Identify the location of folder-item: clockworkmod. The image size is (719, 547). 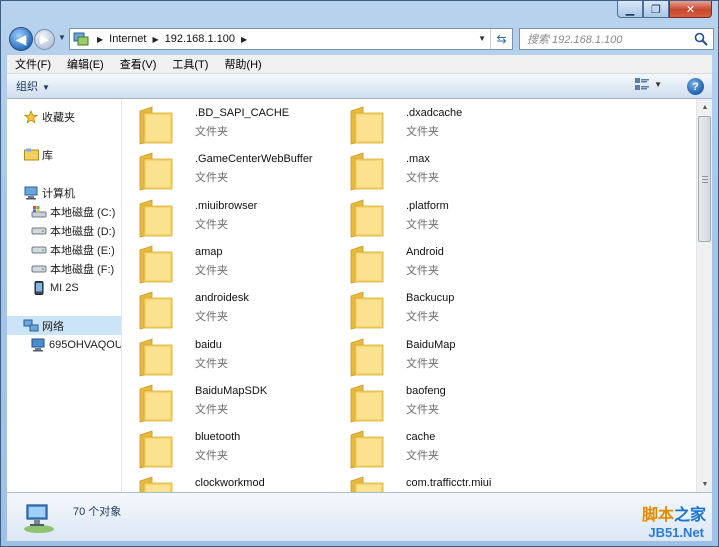
(243, 482).